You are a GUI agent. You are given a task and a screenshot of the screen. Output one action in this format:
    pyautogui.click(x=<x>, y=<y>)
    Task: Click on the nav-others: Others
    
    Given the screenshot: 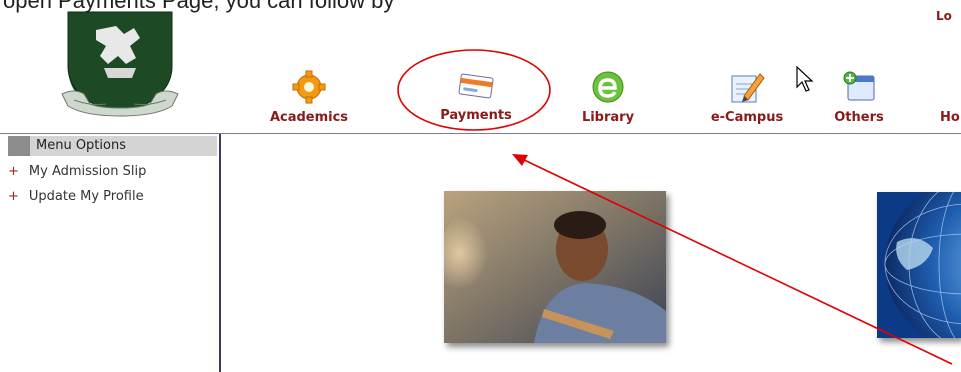 What is the action you would take?
    pyautogui.click(x=859, y=97)
    